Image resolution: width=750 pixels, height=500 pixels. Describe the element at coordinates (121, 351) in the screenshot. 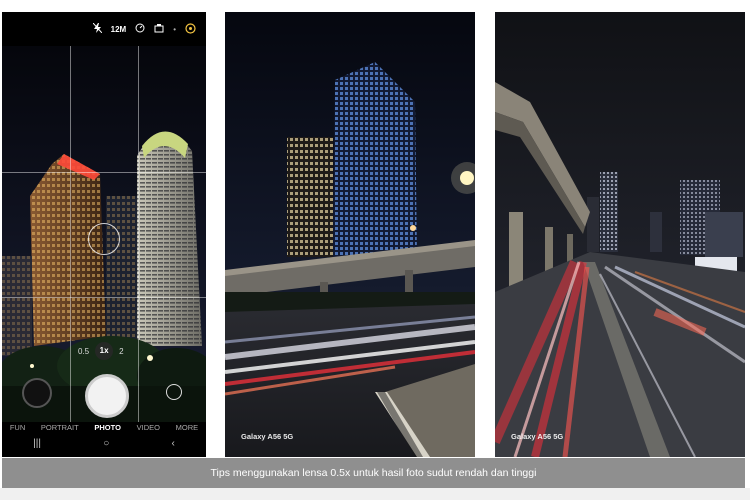

I see `zoom-2x: 2` at that location.